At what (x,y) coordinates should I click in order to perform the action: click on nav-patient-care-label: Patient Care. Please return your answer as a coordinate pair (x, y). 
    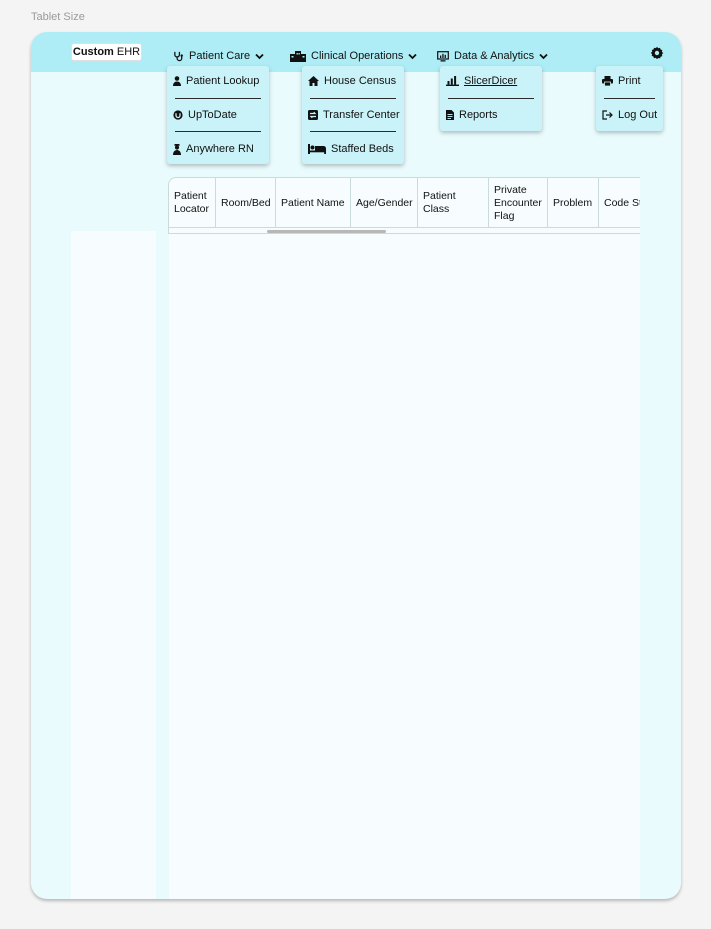
    Looking at the image, I should click on (220, 56).